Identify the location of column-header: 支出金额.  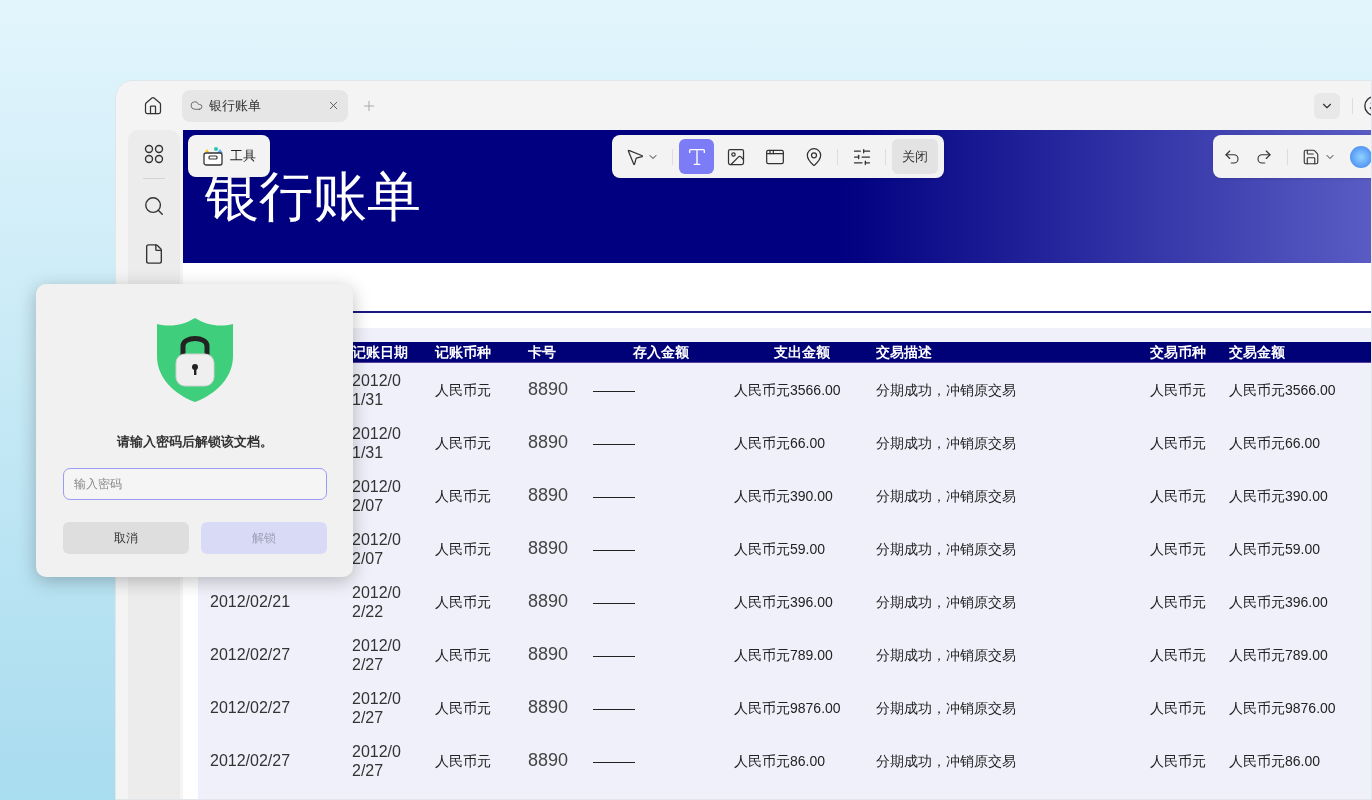
(802, 352).